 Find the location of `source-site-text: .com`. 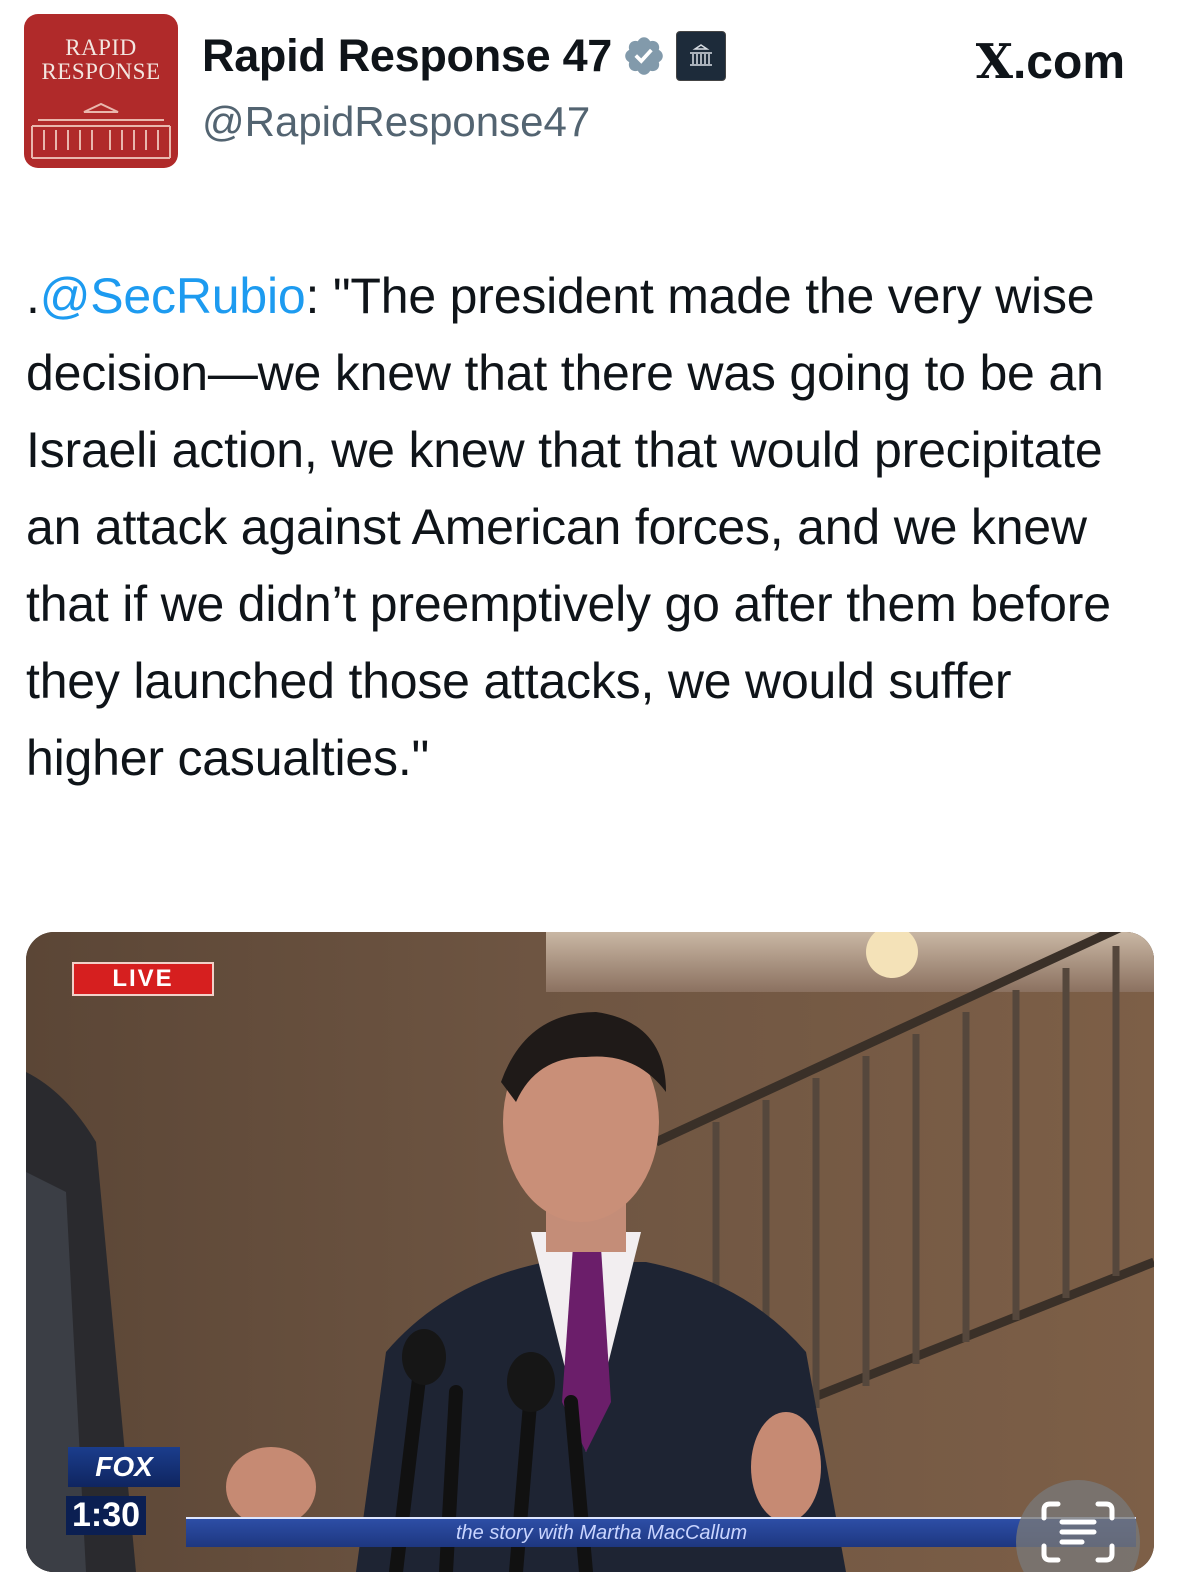

source-site-text: .com is located at coordinates (1068, 62).